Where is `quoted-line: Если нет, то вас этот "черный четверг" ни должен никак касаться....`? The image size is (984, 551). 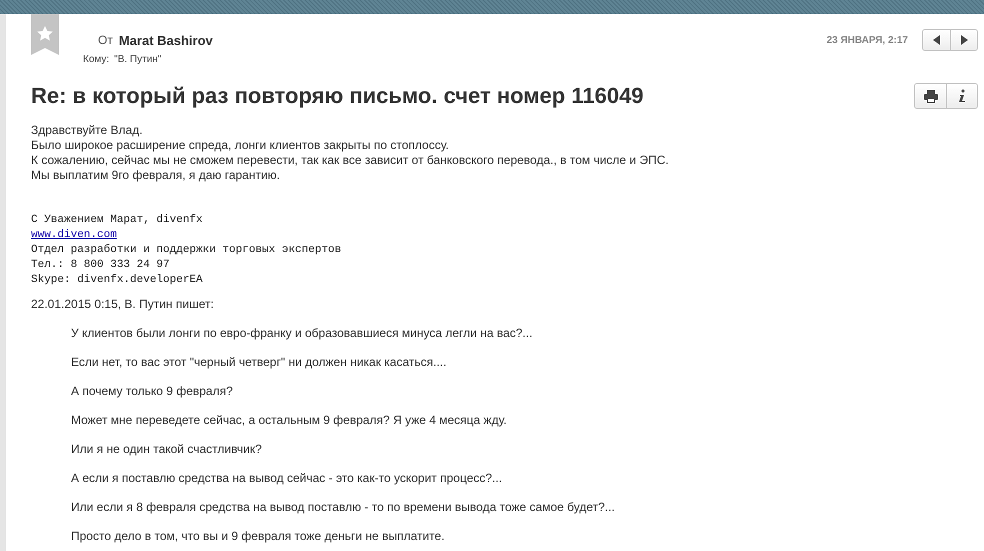 quoted-line: Если нет, то вас этот "черный четверг" ни должен никак касаться.... is located at coordinates (259, 362).